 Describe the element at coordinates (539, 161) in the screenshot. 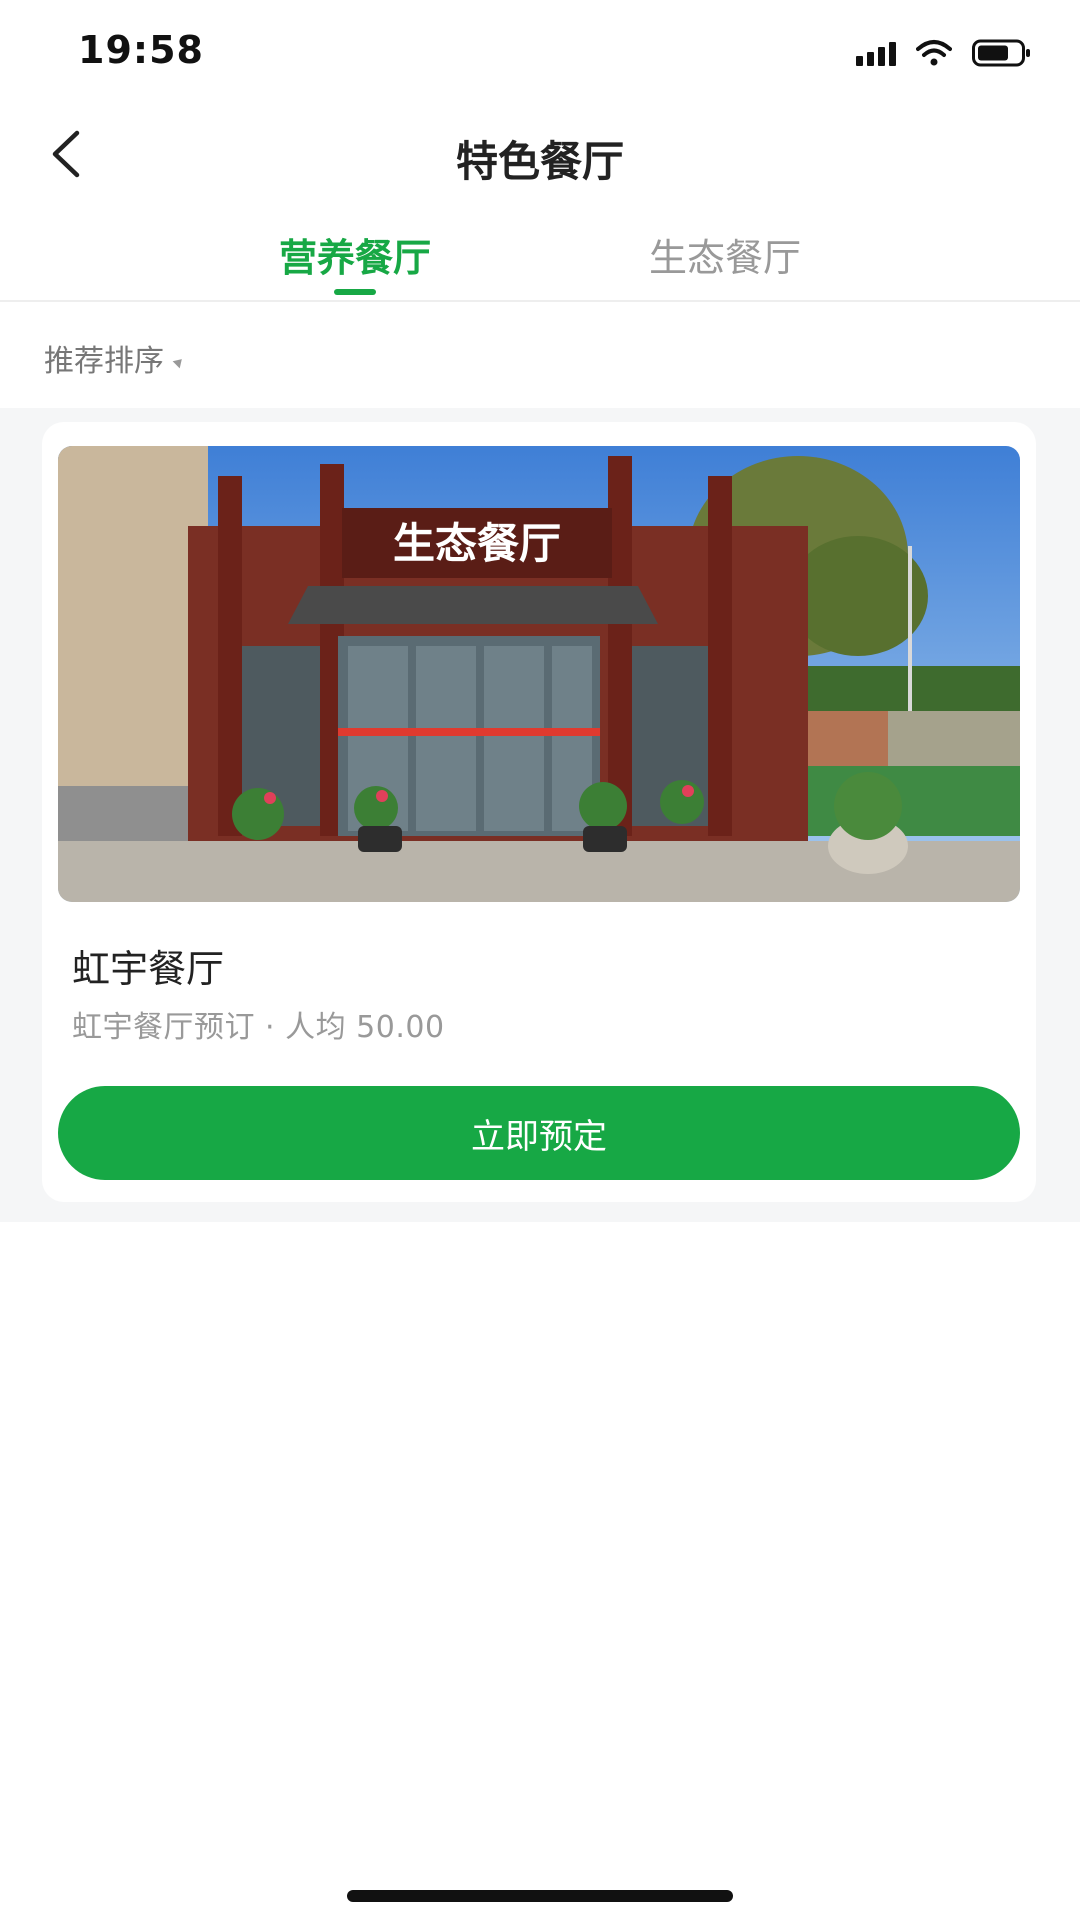

I see `page-title: 特色餐厅` at that location.